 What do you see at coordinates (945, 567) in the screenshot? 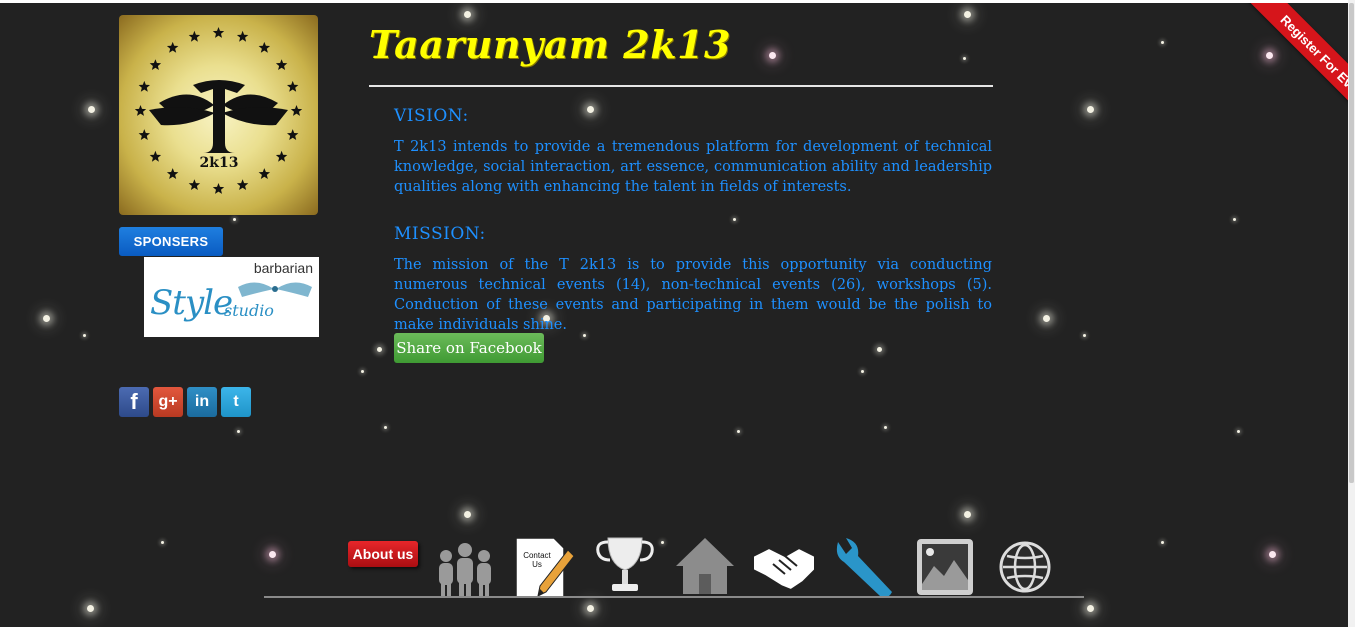
I see `gallery-icon` at bounding box center [945, 567].